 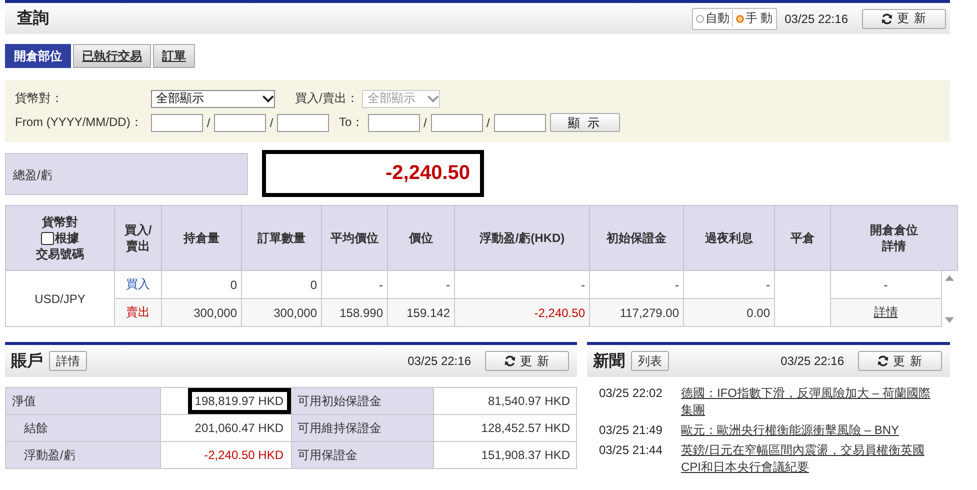 What do you see at coordinates (355, 238) in the screenshot?
I see `column-header: 平均價位` at bounding box center [355, 238].